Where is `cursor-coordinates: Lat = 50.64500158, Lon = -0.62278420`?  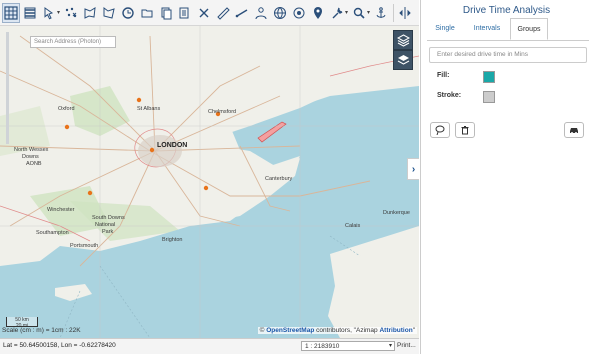
cursor-coordinates: Lat = 50.64500158, Lon = -0.62278420 is located at coordinates (59, 345).